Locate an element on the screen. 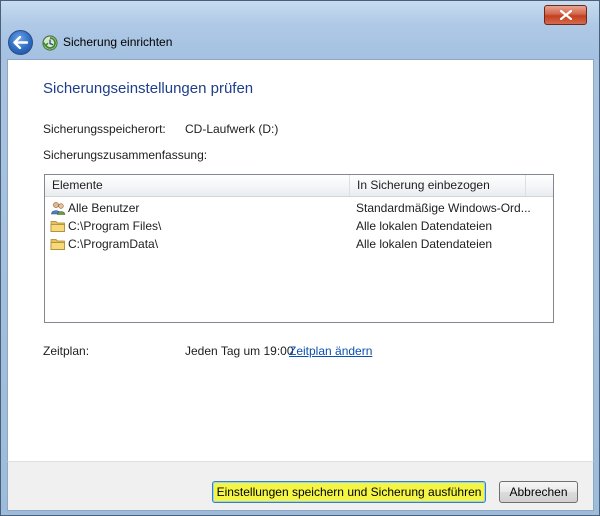  item-name: C:\ProgramData\ is located at coordinates (113, 244).